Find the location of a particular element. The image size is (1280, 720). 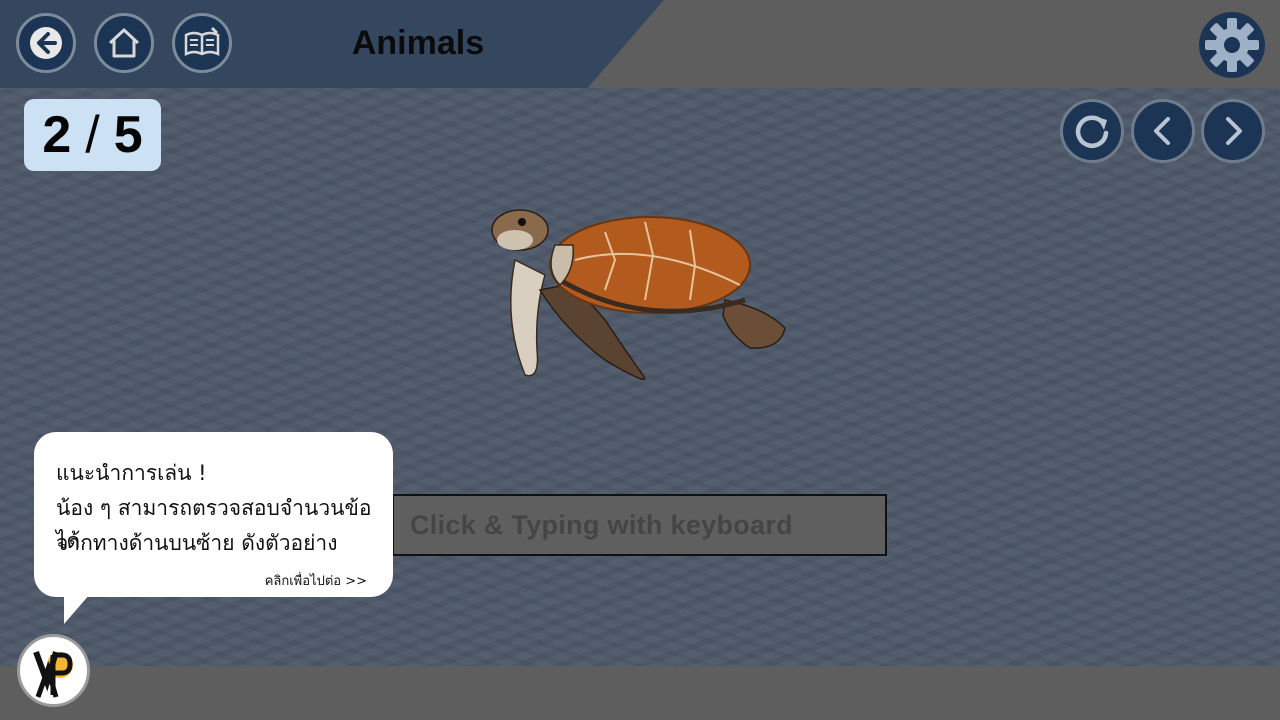

hint-line-3: จากทางด้านบนซ้าย ดังตัวอย่าง is located at coordinates (197, 543).